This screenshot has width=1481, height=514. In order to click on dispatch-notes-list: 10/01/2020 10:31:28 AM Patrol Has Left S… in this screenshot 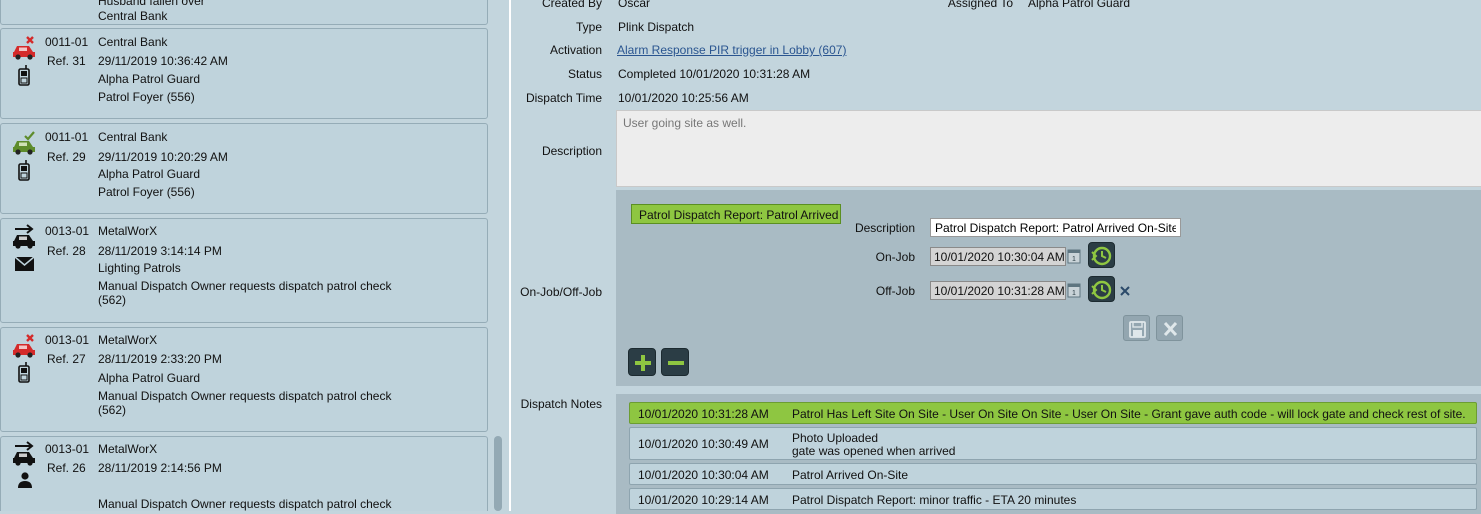, I will do `click(1048, 454)`.